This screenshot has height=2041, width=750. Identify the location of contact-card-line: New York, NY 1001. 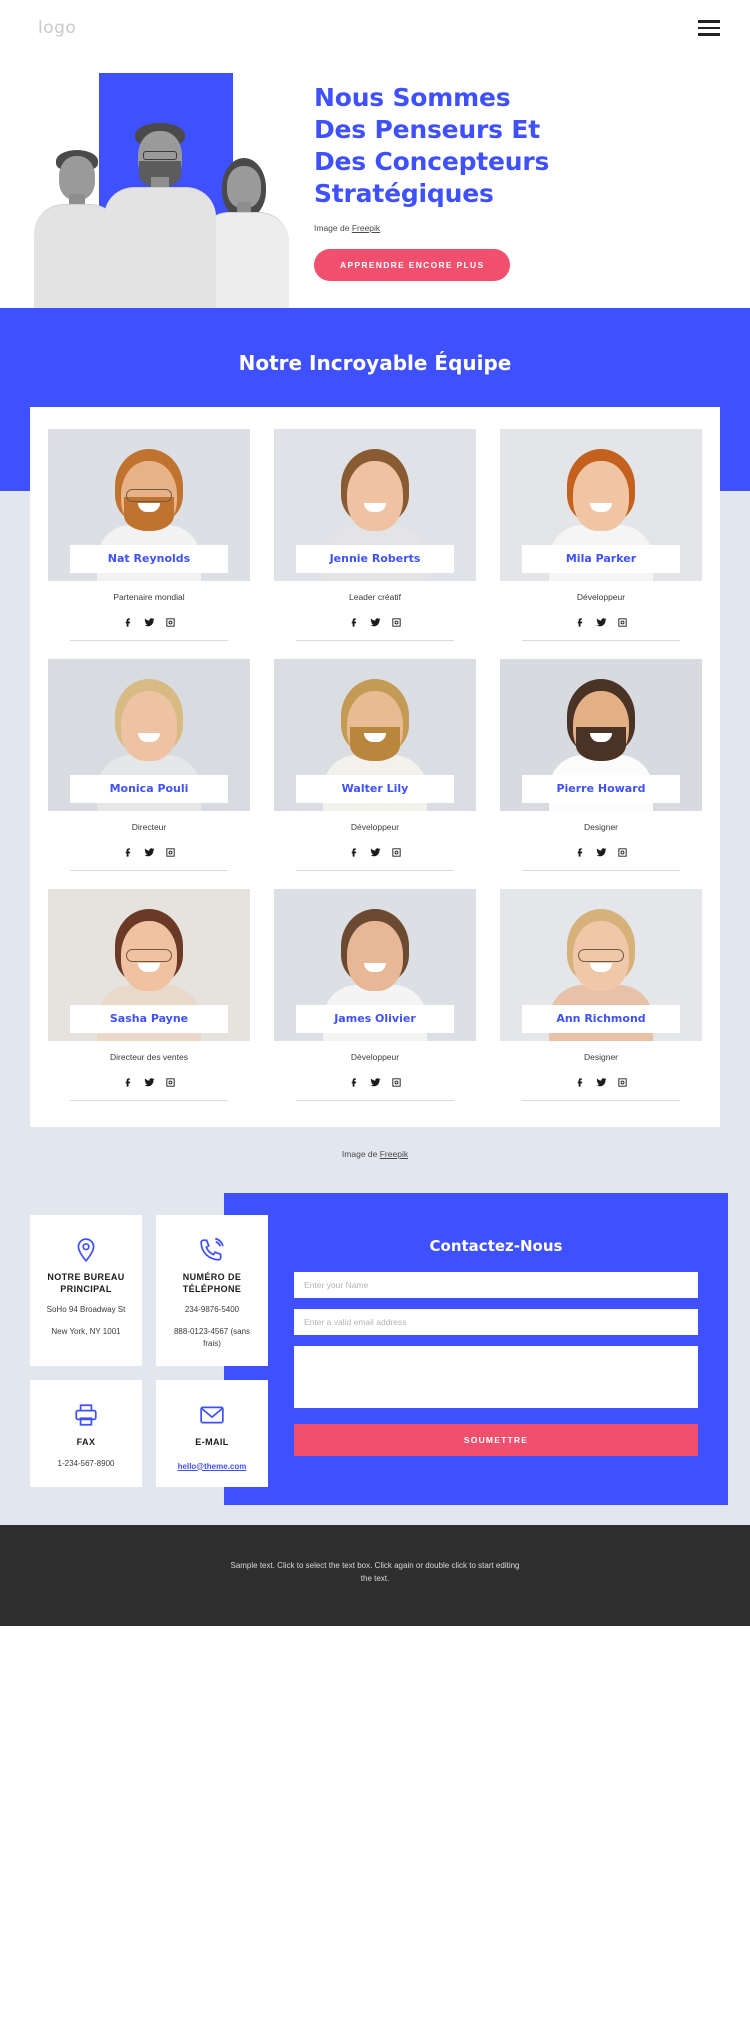
(86, 1331).